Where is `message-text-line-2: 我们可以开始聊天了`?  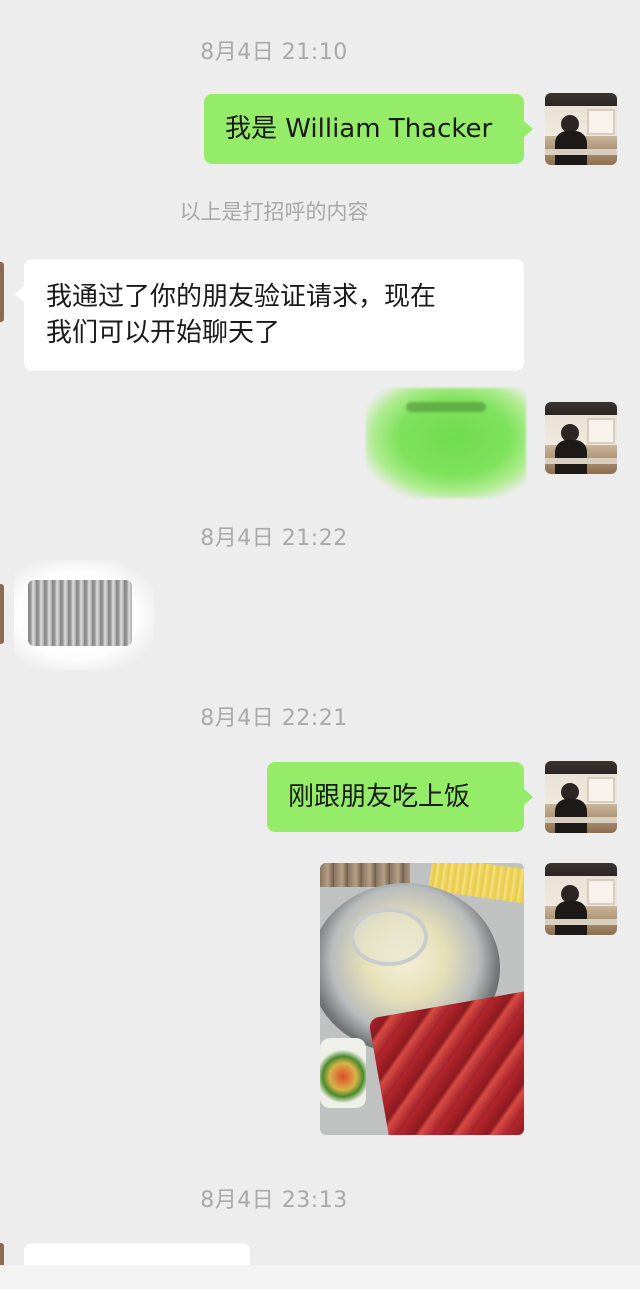
message-text-line-2: 我们可以开始聊天了 is located at coordinates (163, 333).